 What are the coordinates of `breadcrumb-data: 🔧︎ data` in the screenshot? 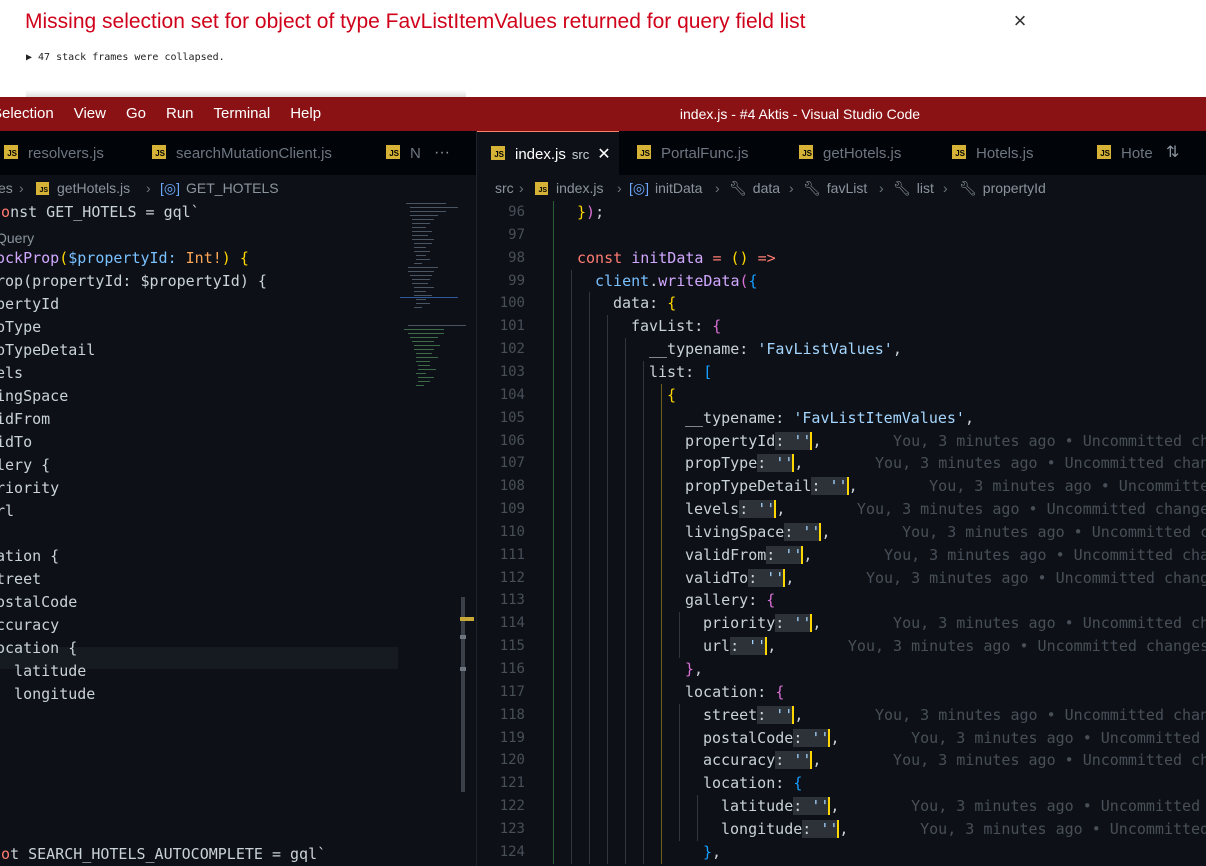 It's located at (754, 188).